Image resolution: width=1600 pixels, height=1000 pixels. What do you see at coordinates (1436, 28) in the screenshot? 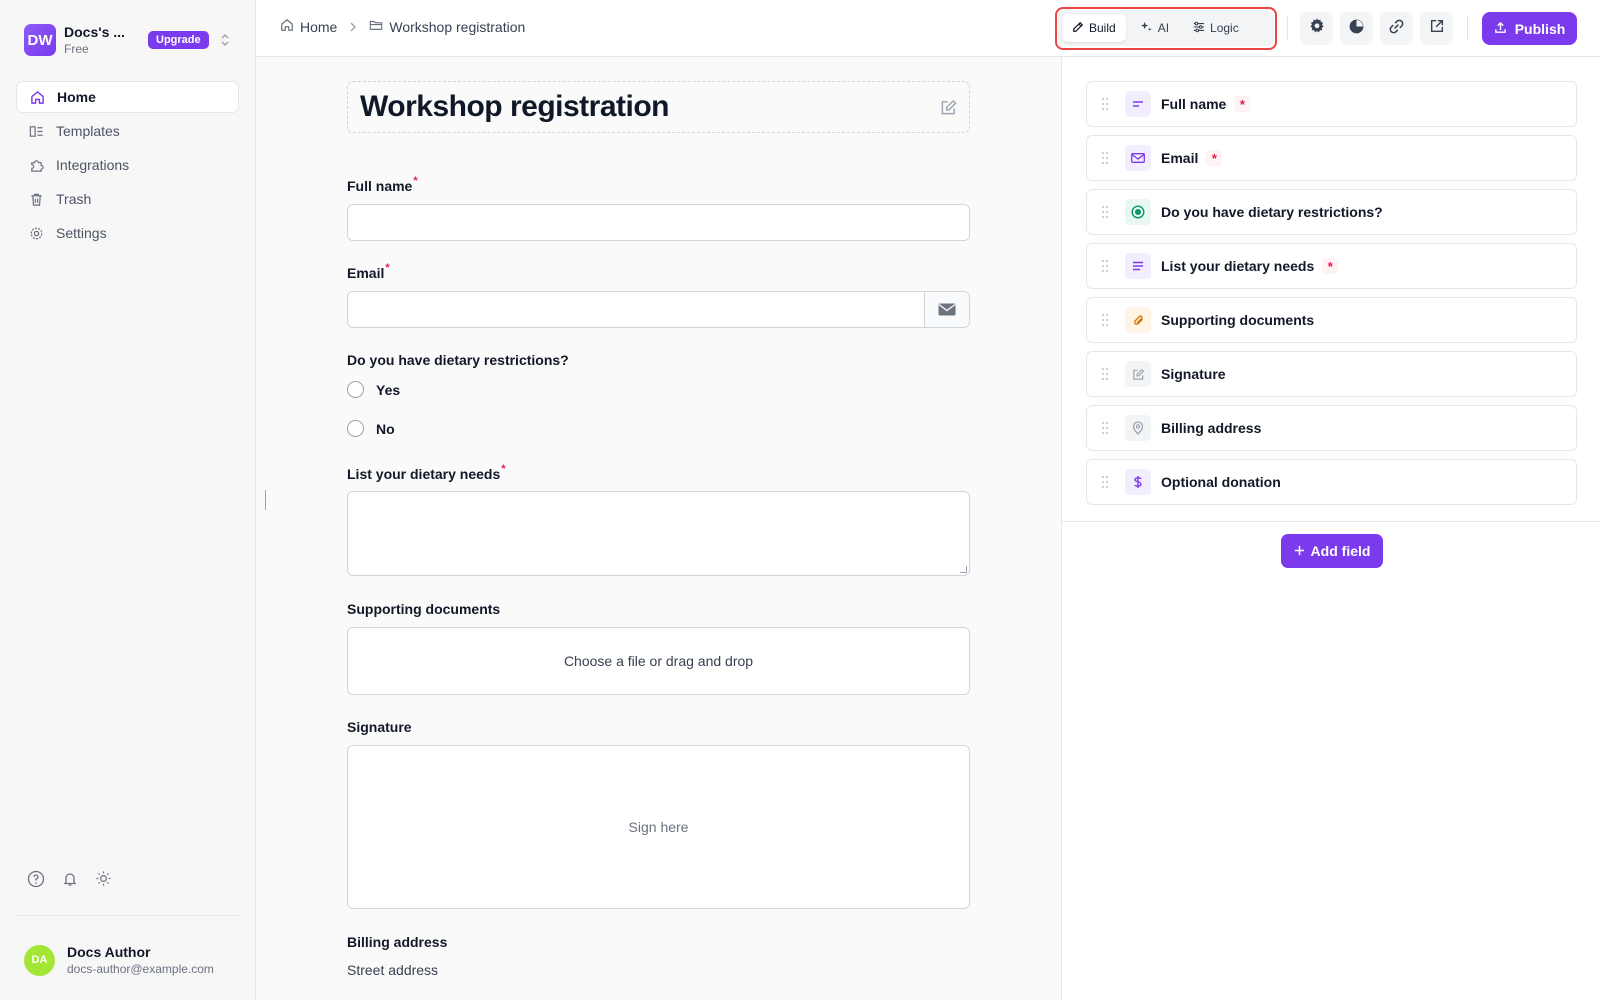
I see `open-preview-button` at bounding box center [1436, 28].